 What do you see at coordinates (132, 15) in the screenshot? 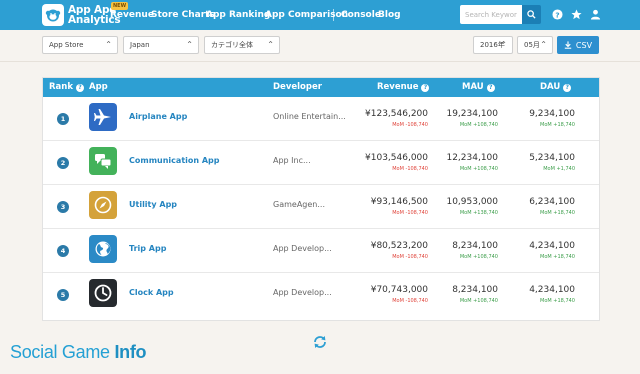
I see `nav-revenue: Revenue` at bounding box center [132, 15].